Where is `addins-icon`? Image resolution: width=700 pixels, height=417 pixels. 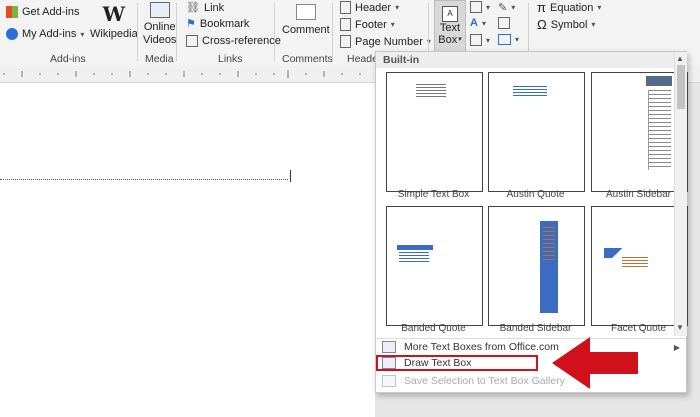 addins-icon is located at coordinates (12, 34).